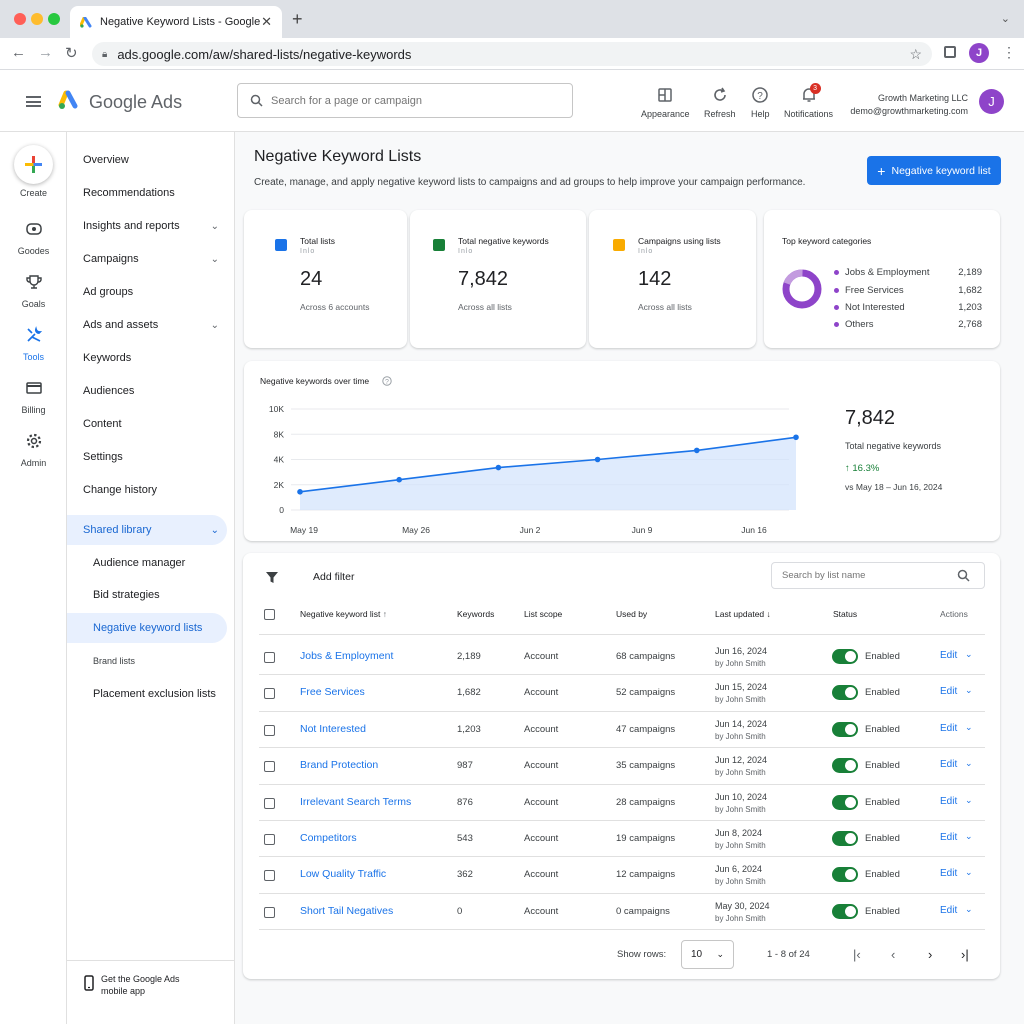 Image resolution: width=1024 pixels, height=1024 pixels. What do you see at coordinates (139, 563) in the screenshot?
I see `nav-audience-manager: Audience manager` at bounding box center [139, 563].